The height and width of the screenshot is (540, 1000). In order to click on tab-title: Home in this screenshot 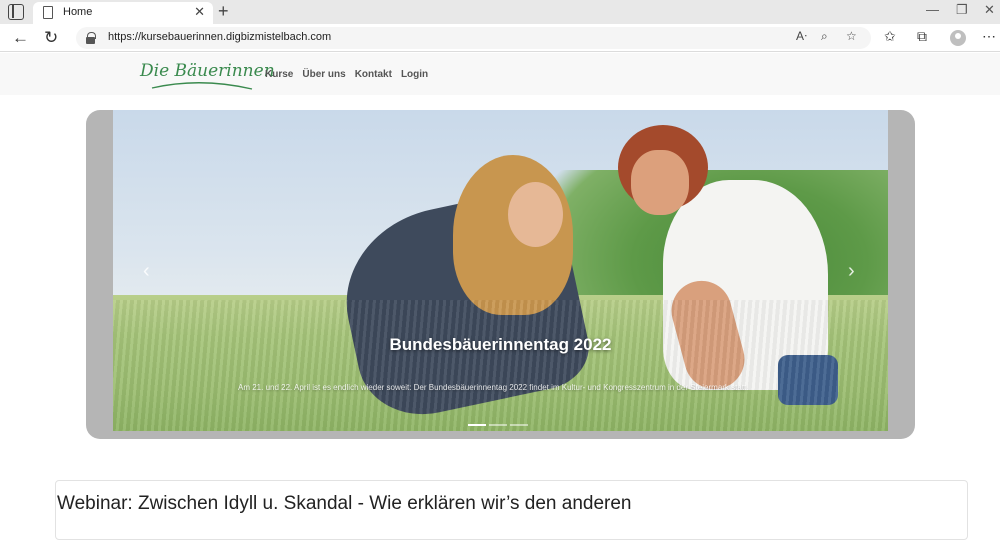, I will do `click(78, 12)`.